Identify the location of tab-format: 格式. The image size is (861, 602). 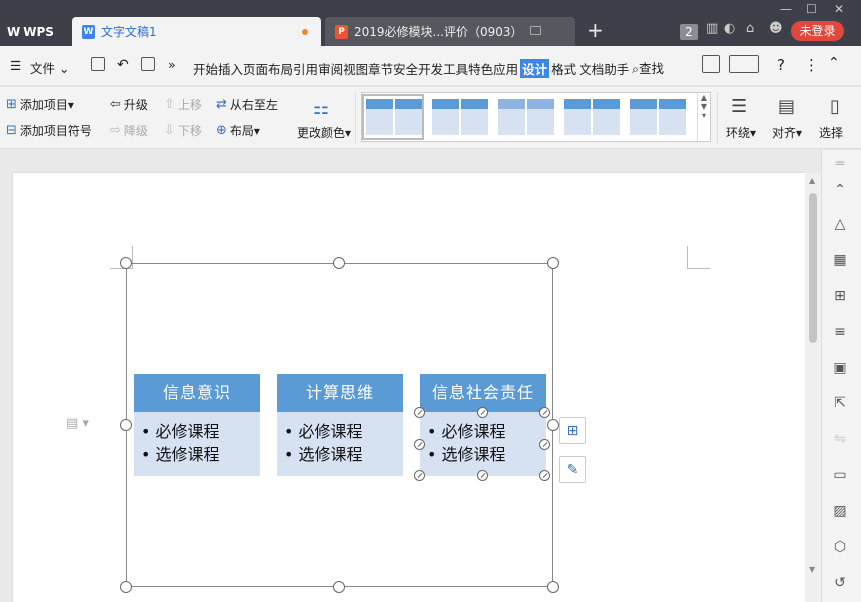
(563, 68).